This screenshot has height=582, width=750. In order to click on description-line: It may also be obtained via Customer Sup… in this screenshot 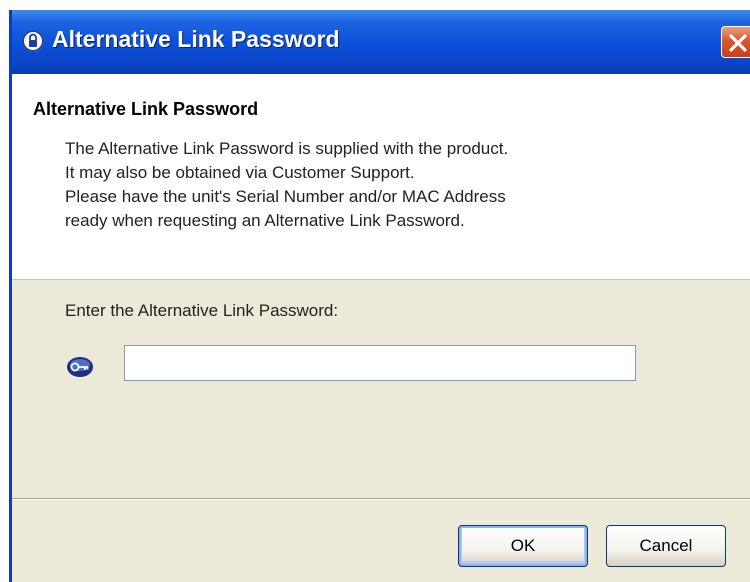, I will do `click(240, 172)`.